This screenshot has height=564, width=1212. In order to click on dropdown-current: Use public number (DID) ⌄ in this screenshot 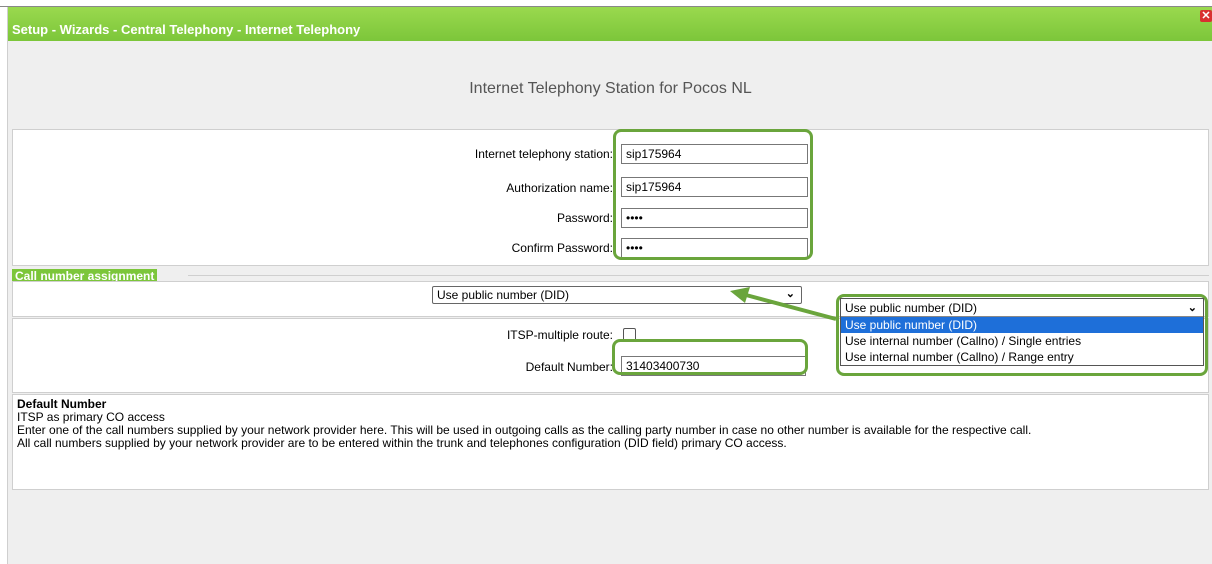, I will do `click(1022, 308)`.